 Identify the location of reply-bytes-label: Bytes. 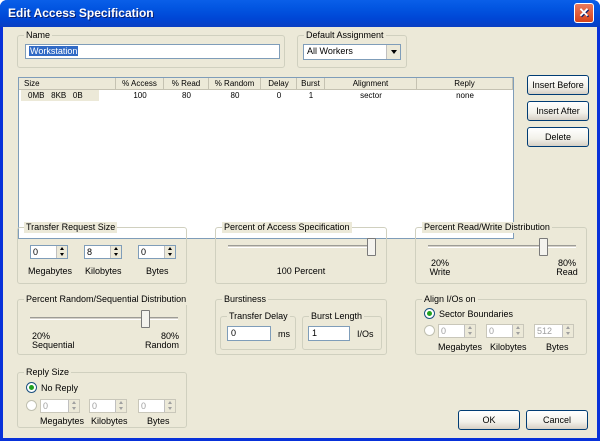
(158, 421).